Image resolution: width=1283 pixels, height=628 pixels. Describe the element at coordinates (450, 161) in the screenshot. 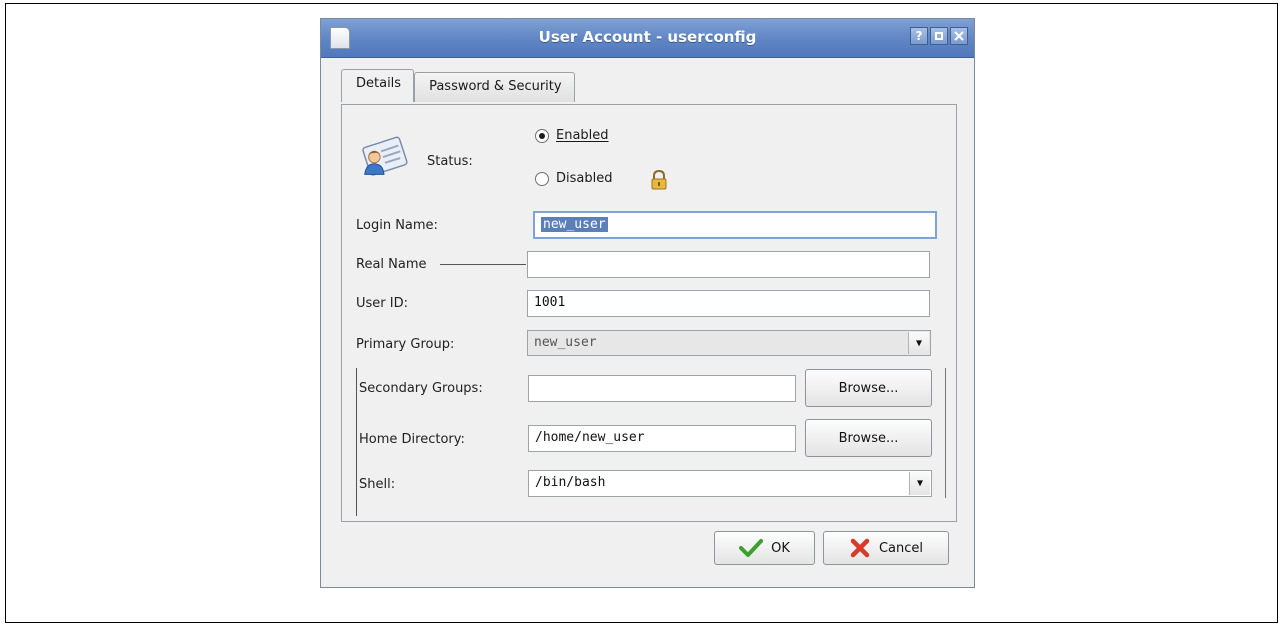

I see `status-label: Status:` at that location.